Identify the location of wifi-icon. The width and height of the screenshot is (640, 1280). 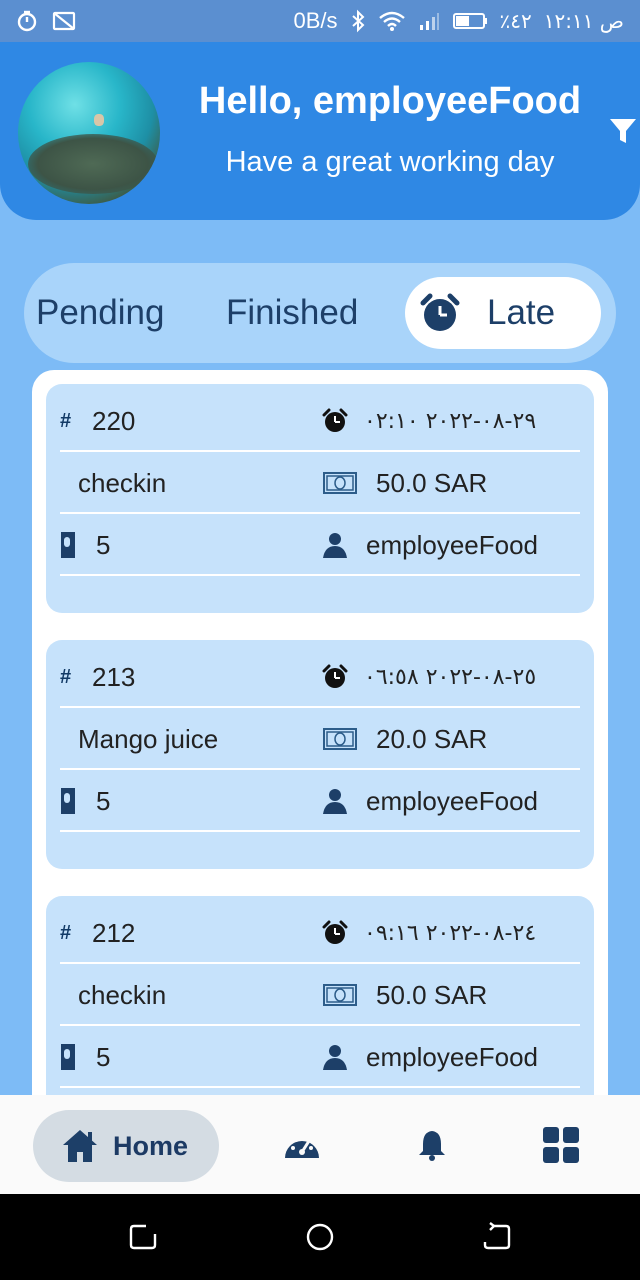
(392, 21).